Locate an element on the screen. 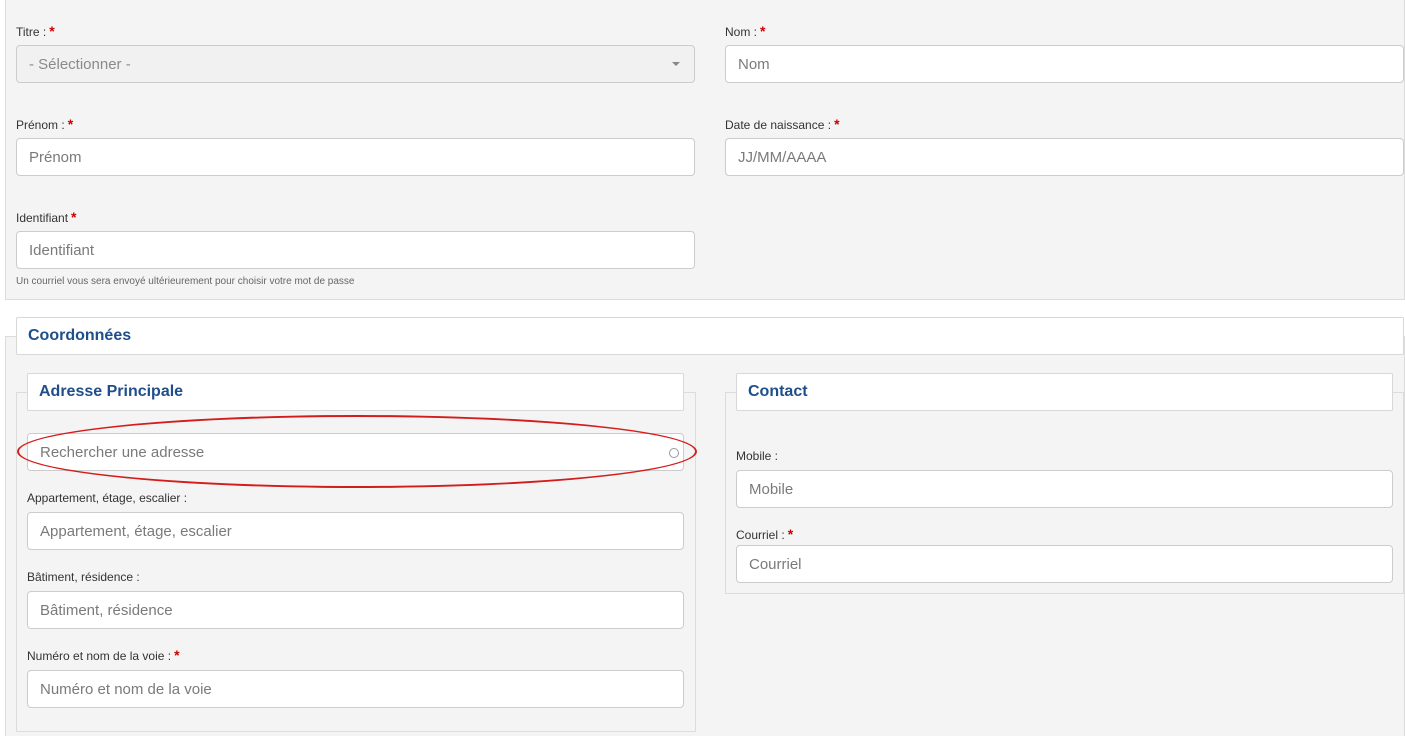 This screenshot has height=736, width=1405. title-select: - Sélectionner - is located at coordinates (355, 64).